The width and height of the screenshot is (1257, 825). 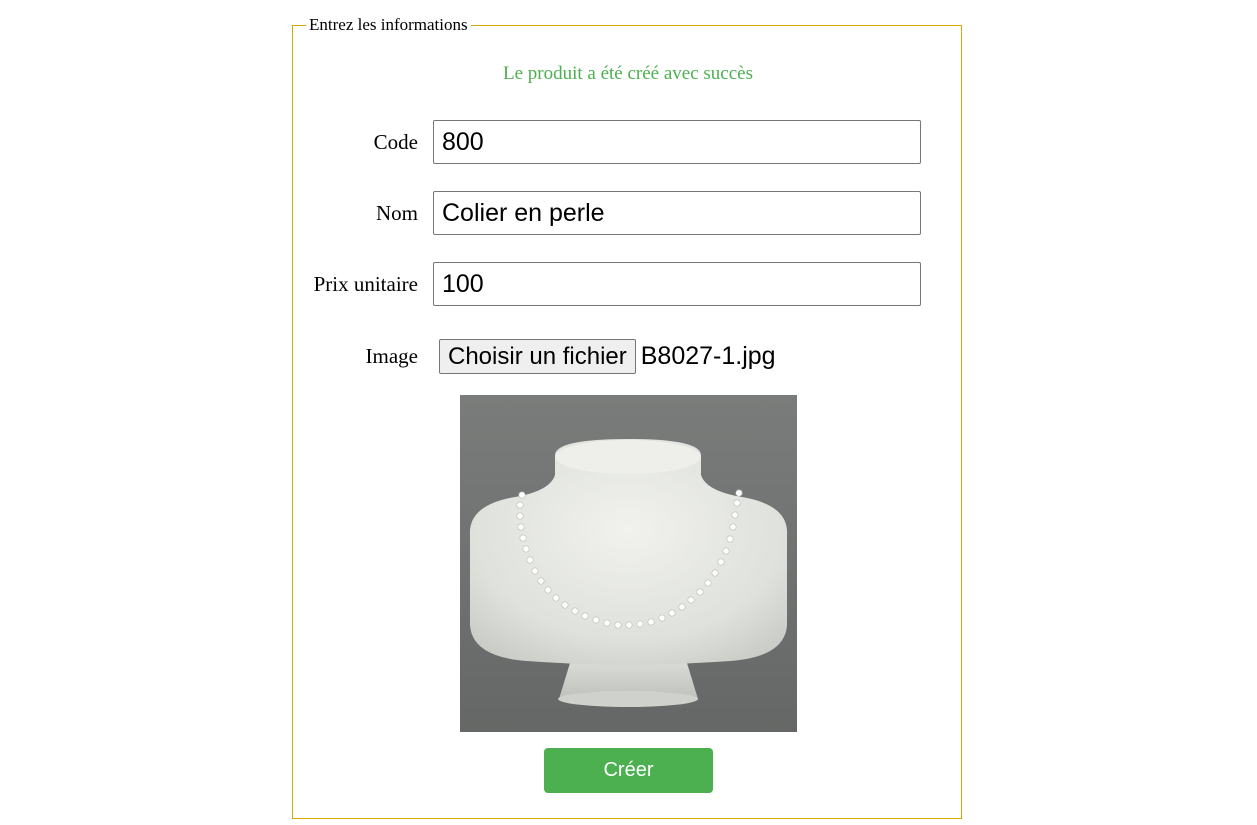 I want to click on form-legend: Entrez les informations, so click(x=388, y=25).